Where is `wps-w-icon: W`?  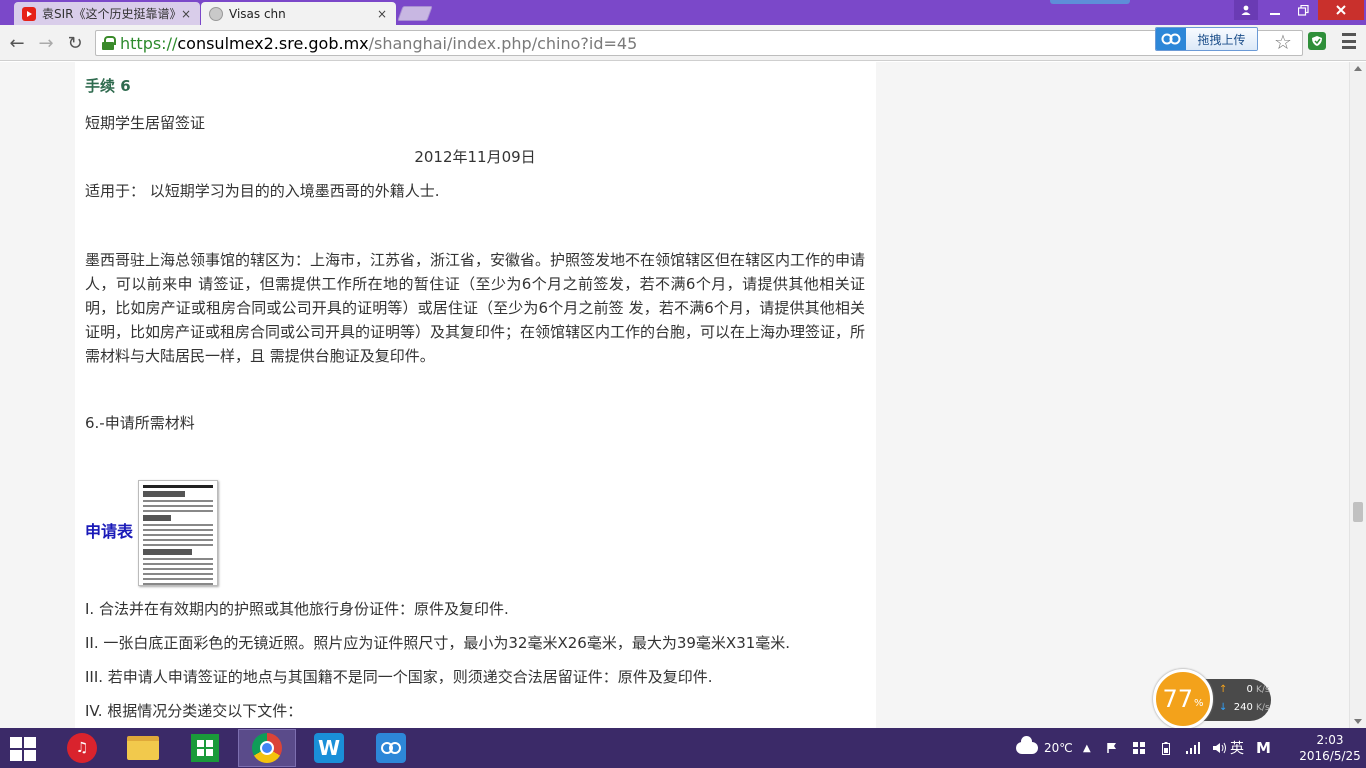 wps-w-icon: W is located at coordinates (329, 748).